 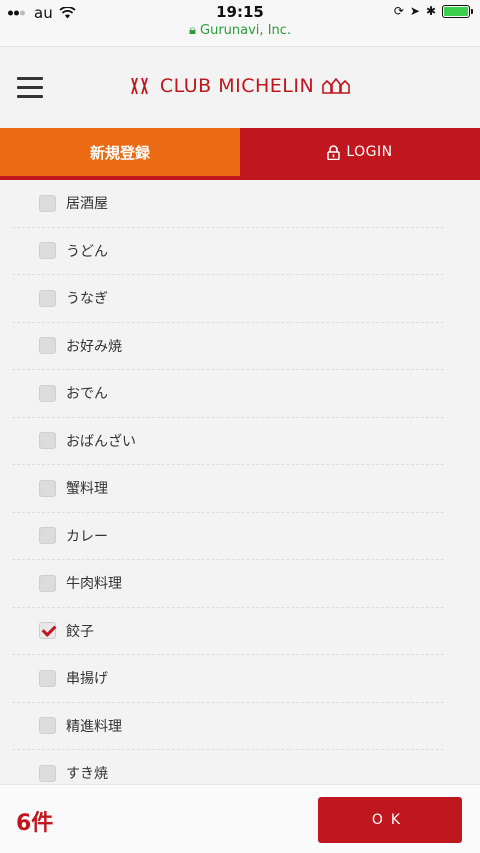 What do you see at coordinates (87, 299) in the screenshot?
I see `list-item-label: うなぎ` at bounding box center [87, 299].